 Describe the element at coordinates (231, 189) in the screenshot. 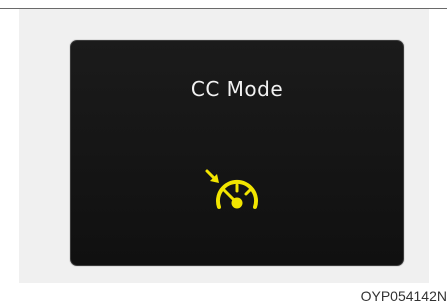

I see `cruise-control-icon` at that location.